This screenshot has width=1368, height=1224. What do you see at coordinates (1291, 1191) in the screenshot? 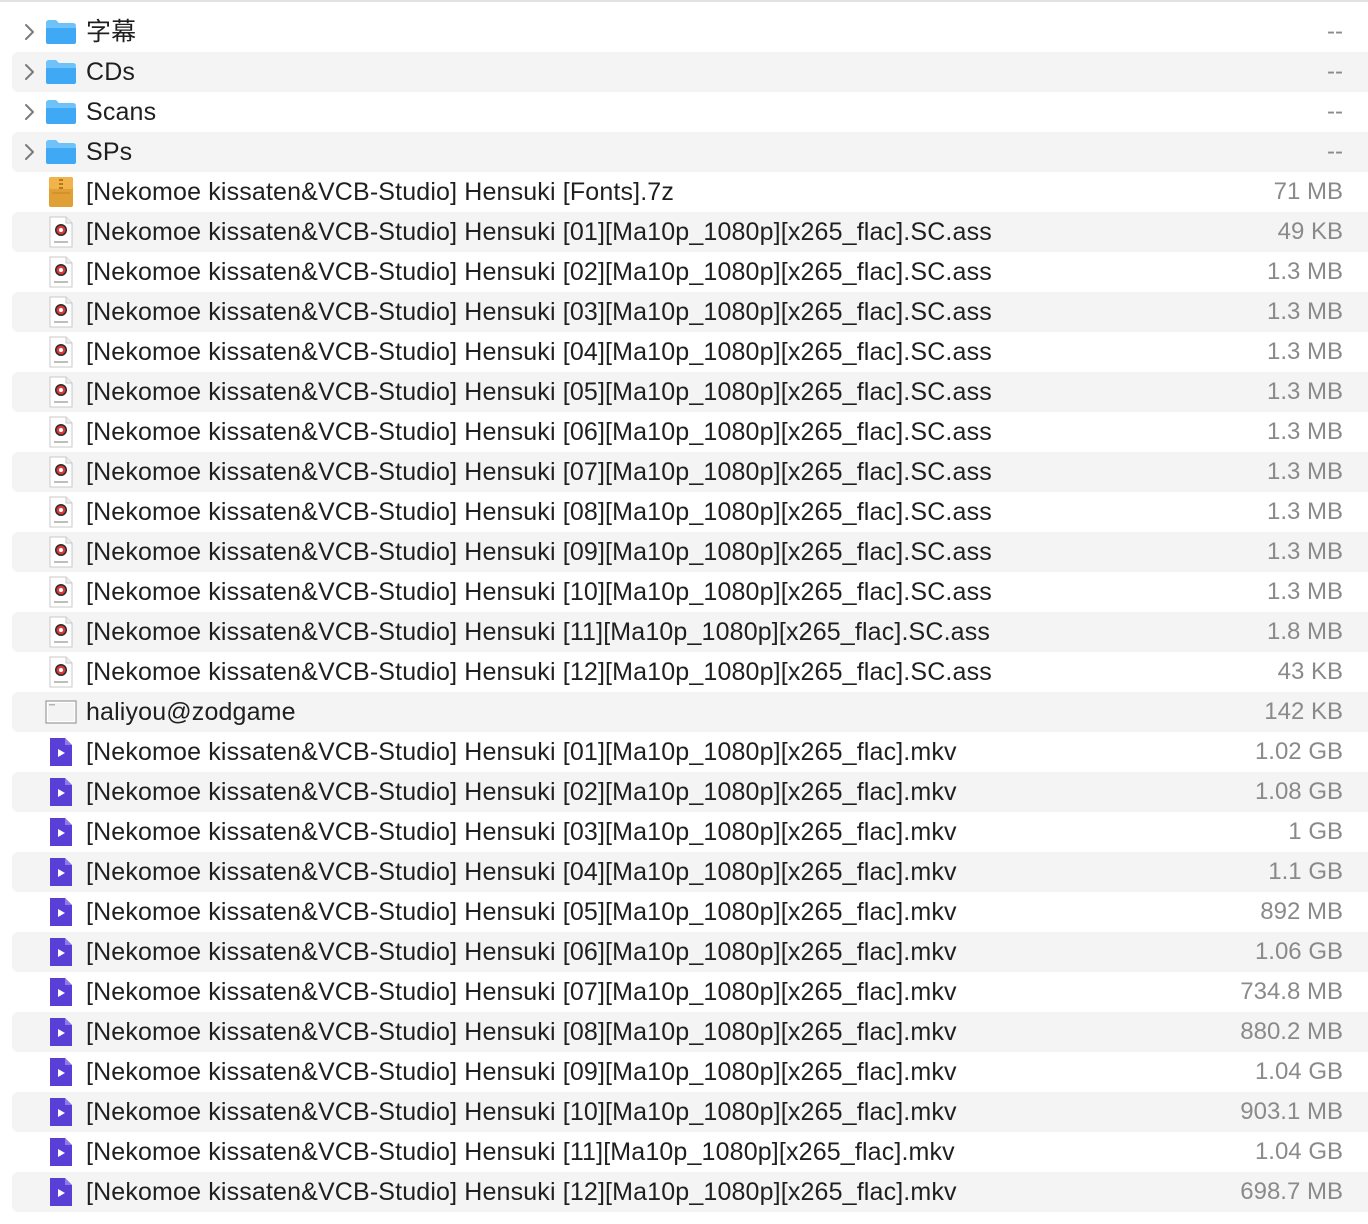
I see `file-size: 698.7 MB` at bounding box center [1291, 1191].